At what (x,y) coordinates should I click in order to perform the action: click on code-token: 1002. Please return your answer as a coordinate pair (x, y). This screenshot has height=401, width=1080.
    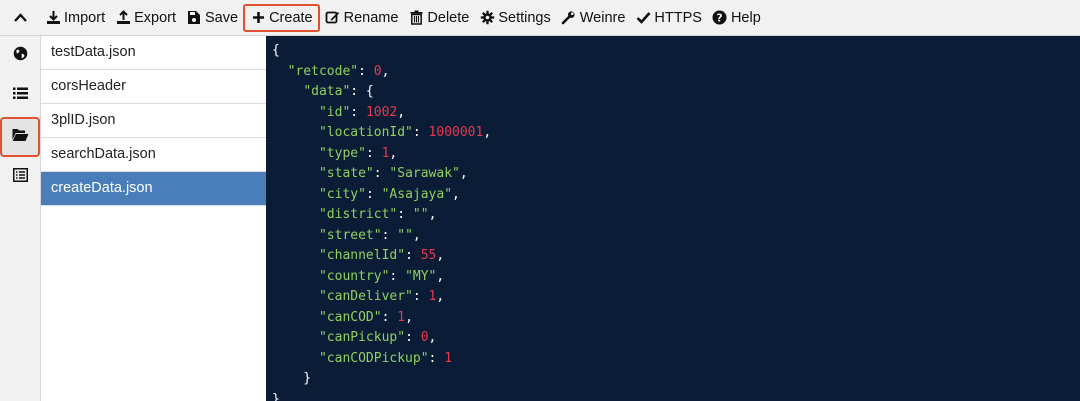
    Looking at the image, I should click on (381, 112).